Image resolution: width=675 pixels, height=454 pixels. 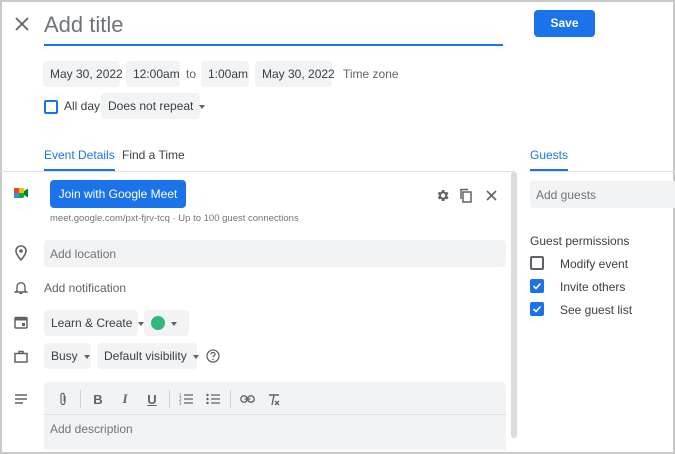 What do you see at coordinates (594, 264) in the screenshot?
I see `modify-event-label: Modify event` at bounding box center [594, 264].